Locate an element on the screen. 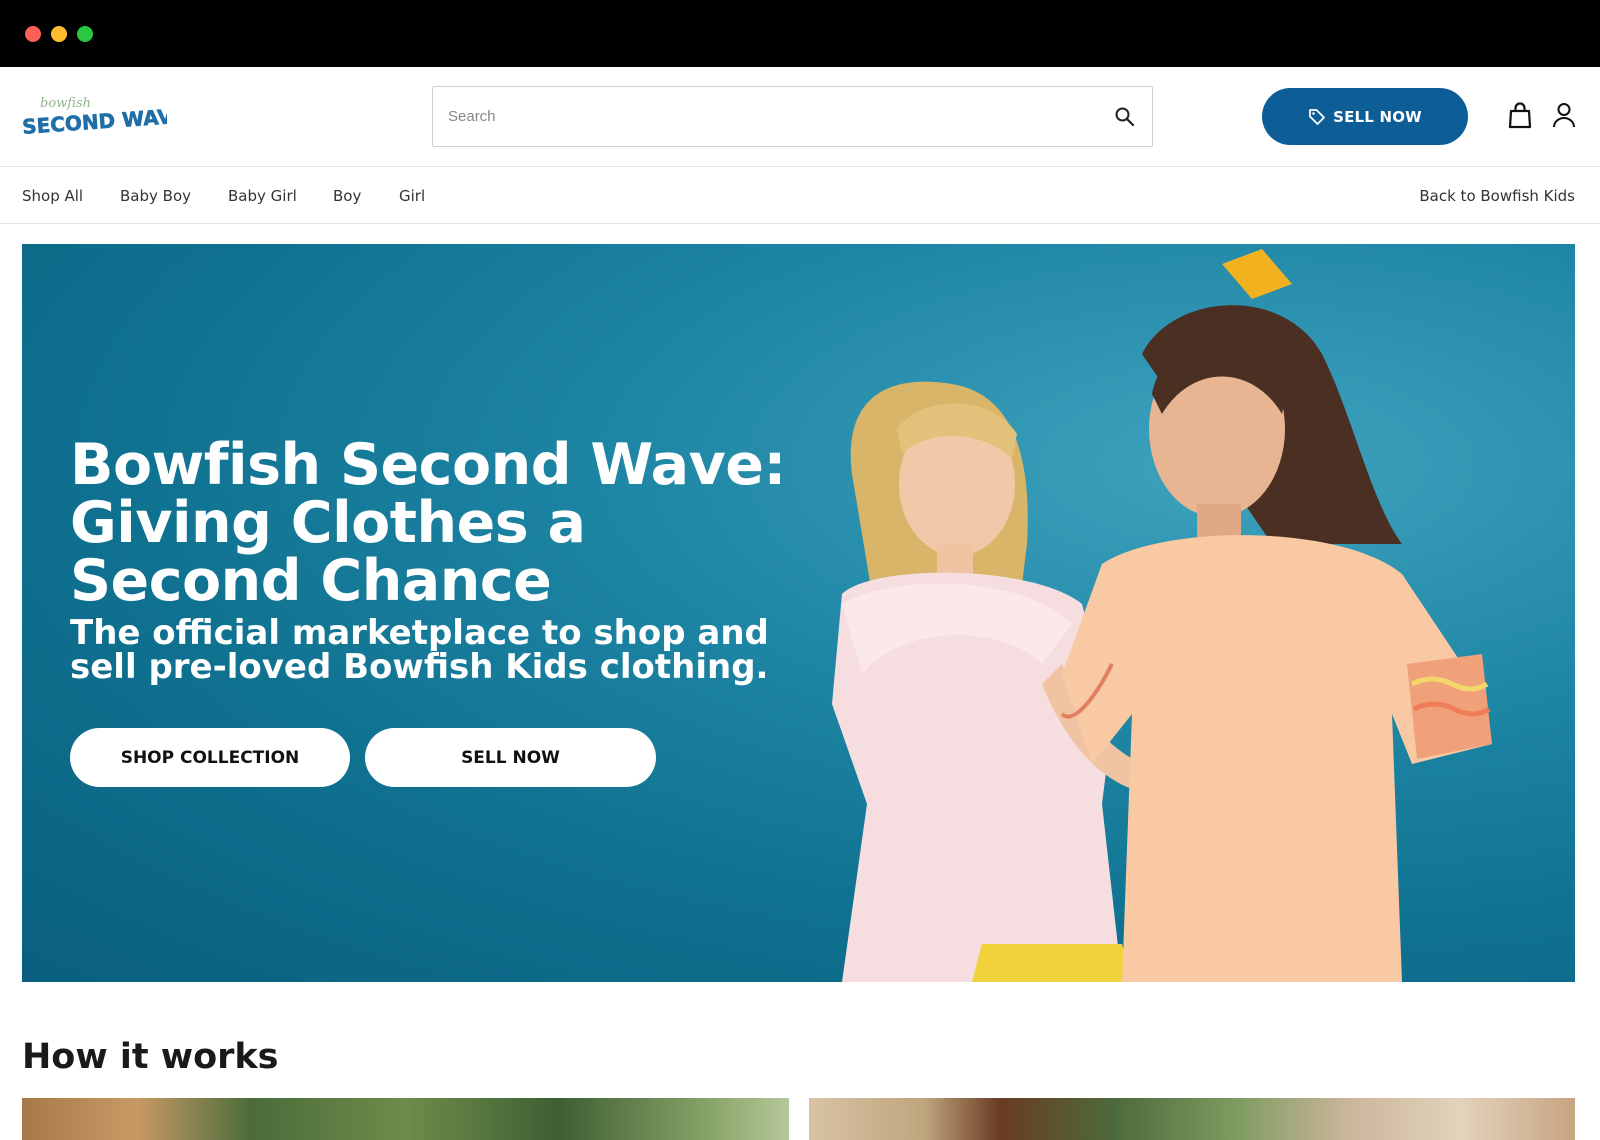 The height and width of the screenshot is (1140, 1600). header-sell-now-button: SELL NOW is located at coordinates (1365, 116).